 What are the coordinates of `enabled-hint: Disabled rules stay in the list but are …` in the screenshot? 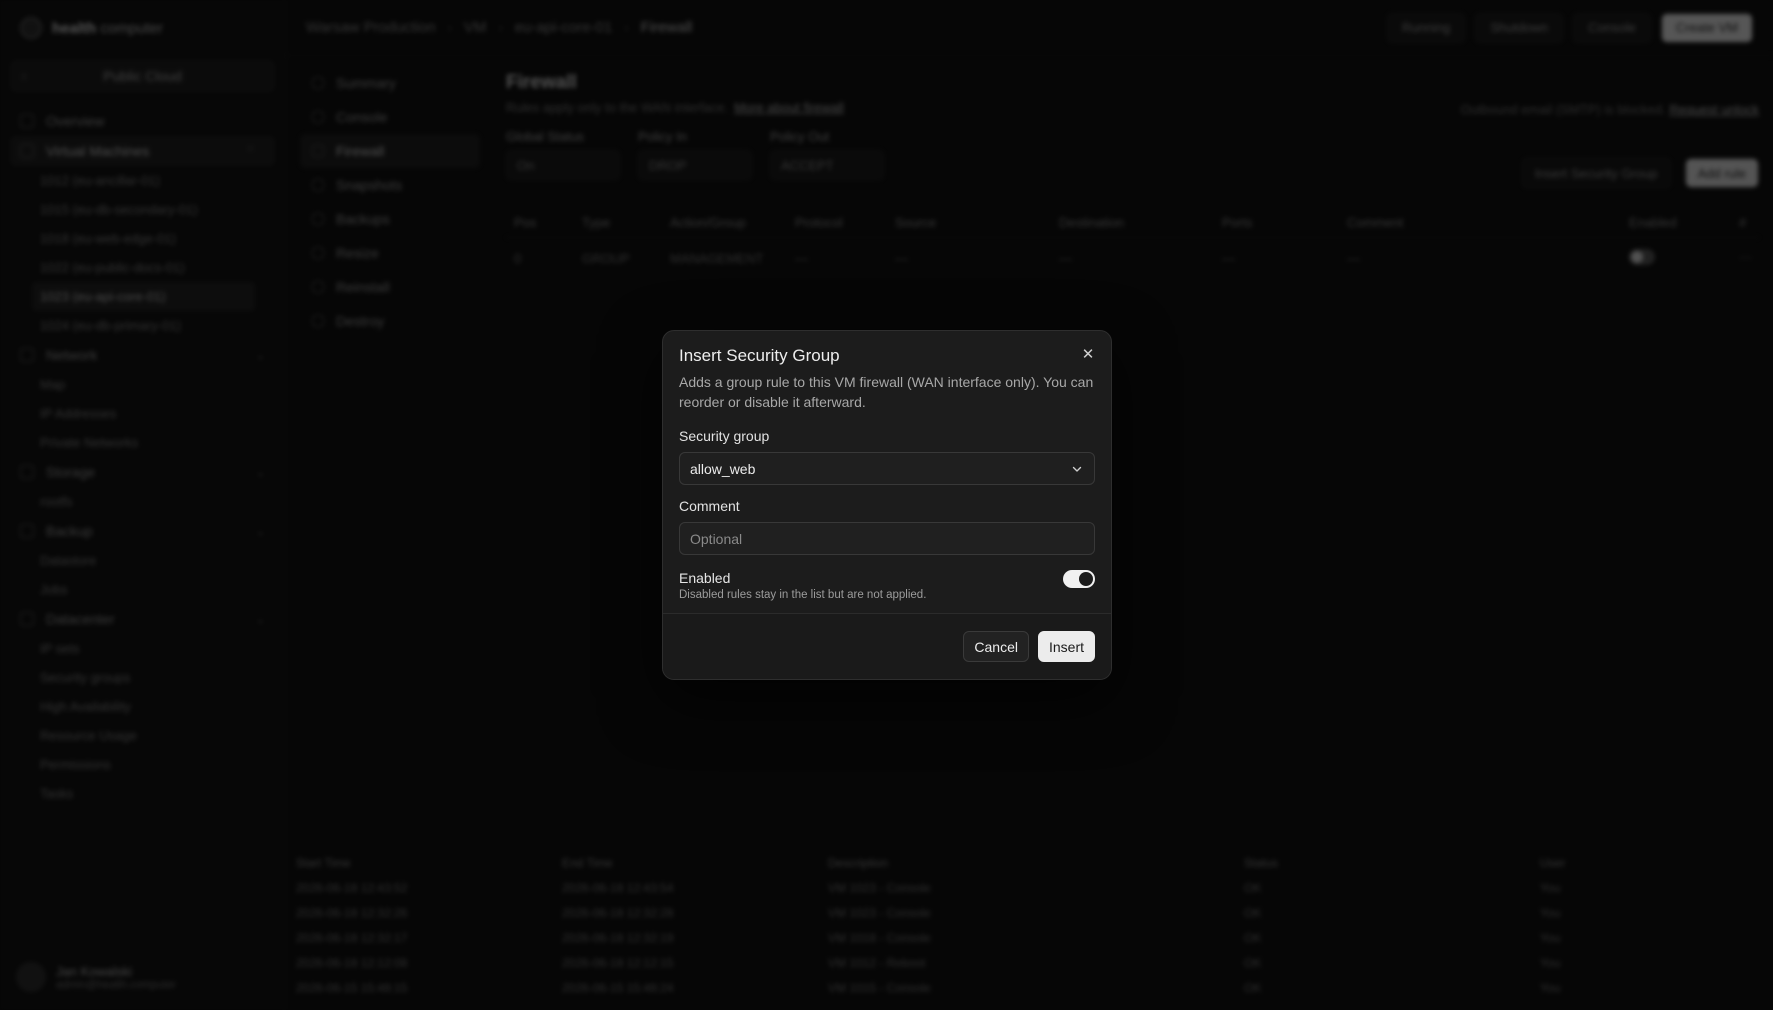 It's located at (803, 595).